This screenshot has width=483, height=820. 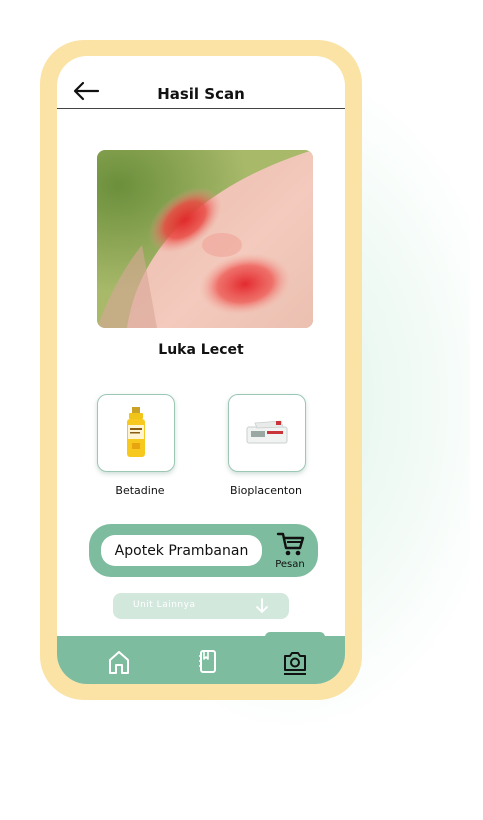 I want to click on medicine-card-bioplacenton, so click(x=267, y=433).